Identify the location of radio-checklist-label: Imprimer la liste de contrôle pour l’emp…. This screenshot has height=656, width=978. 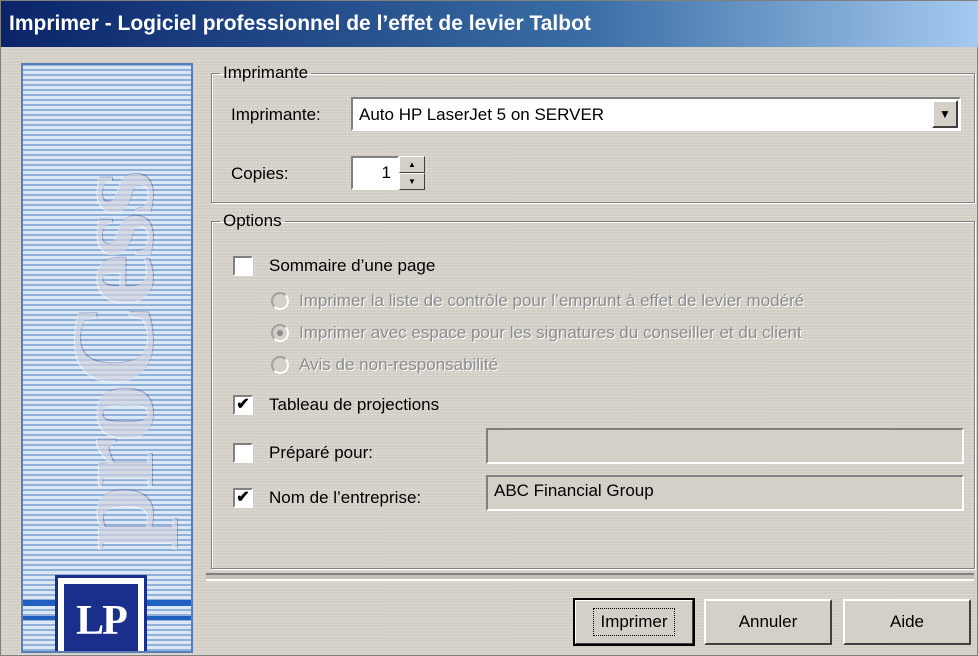
(552, 300).